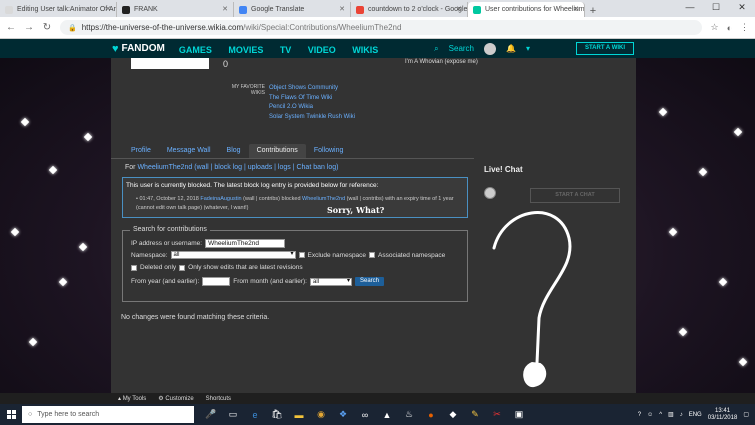 Image resolution: width=755 pixels, height=425 pixels. What do you see at coordinates (369, 281) in the screenshot?
I see `search-button: Search` at bounding box center [369, 281].